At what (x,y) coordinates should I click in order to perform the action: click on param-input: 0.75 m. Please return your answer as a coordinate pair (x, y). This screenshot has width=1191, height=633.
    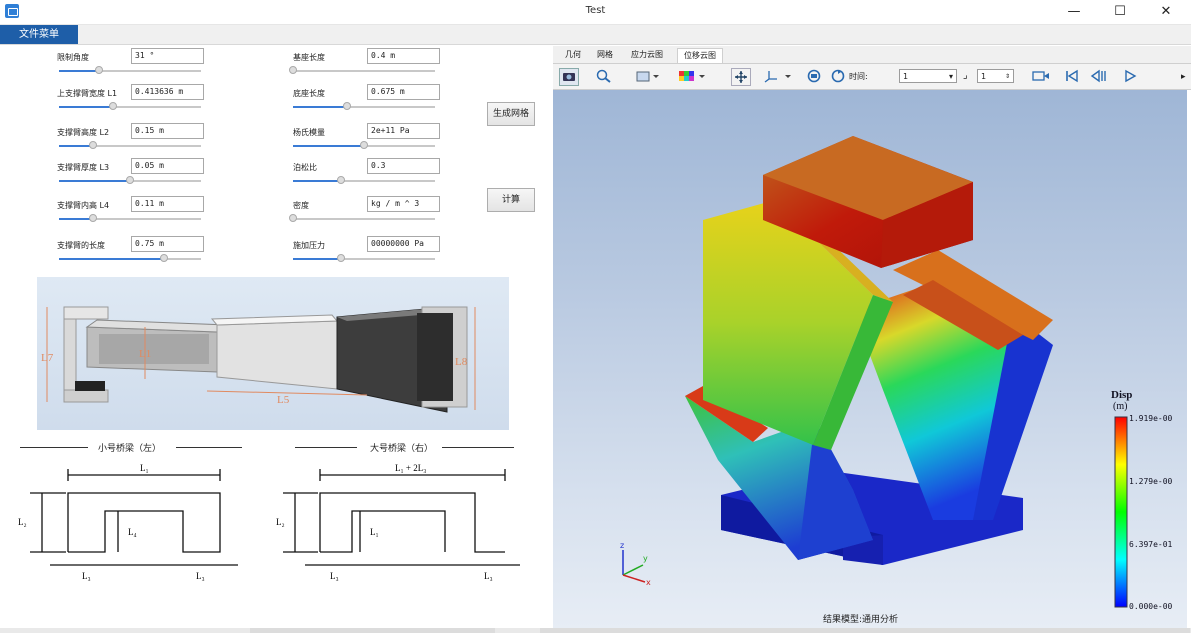
    Looking at the image, I should click on (167, 244).